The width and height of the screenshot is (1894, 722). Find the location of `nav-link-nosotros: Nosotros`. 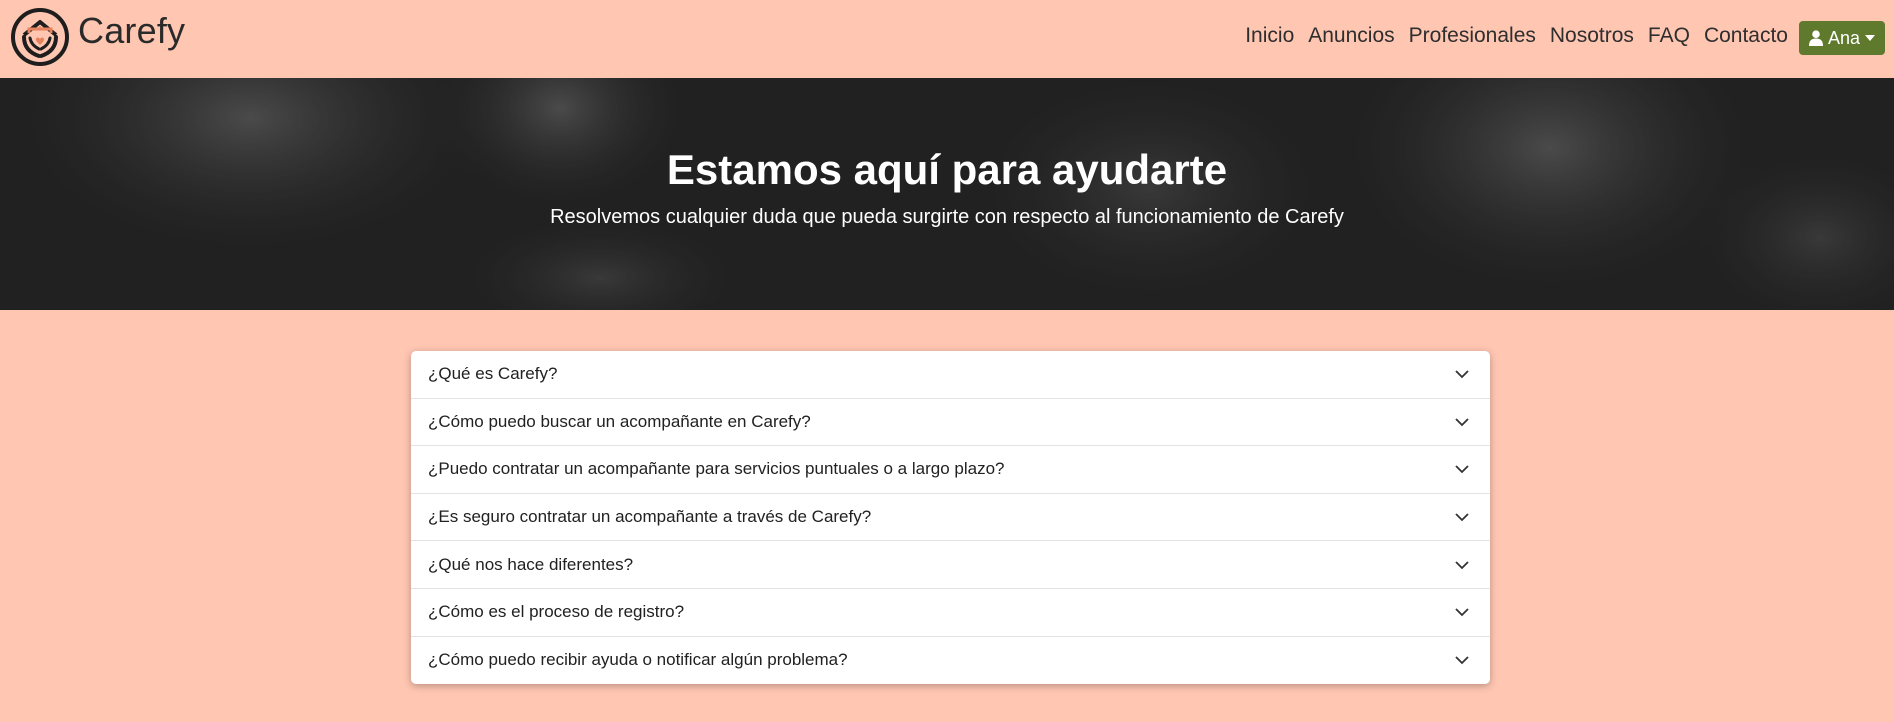

nav-link-nosotros: Nosotros is located at coordinates (1592, 36).